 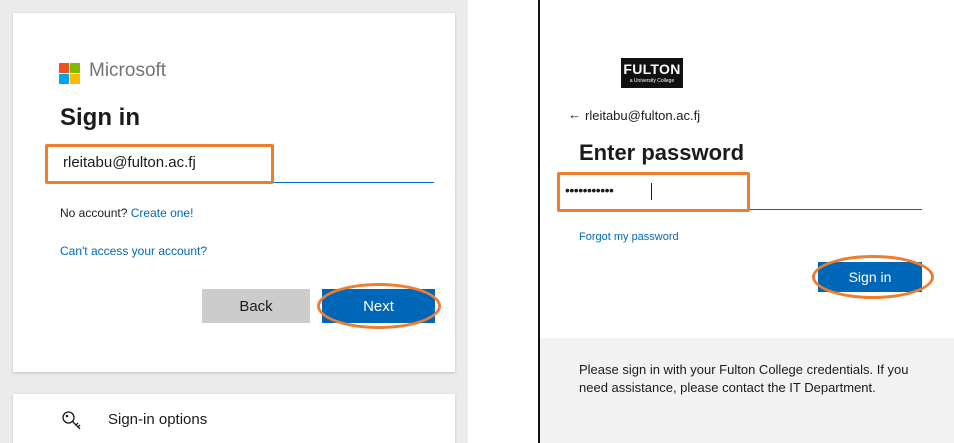 I want to click on password-highlight-box, so click(x=653, y=192).